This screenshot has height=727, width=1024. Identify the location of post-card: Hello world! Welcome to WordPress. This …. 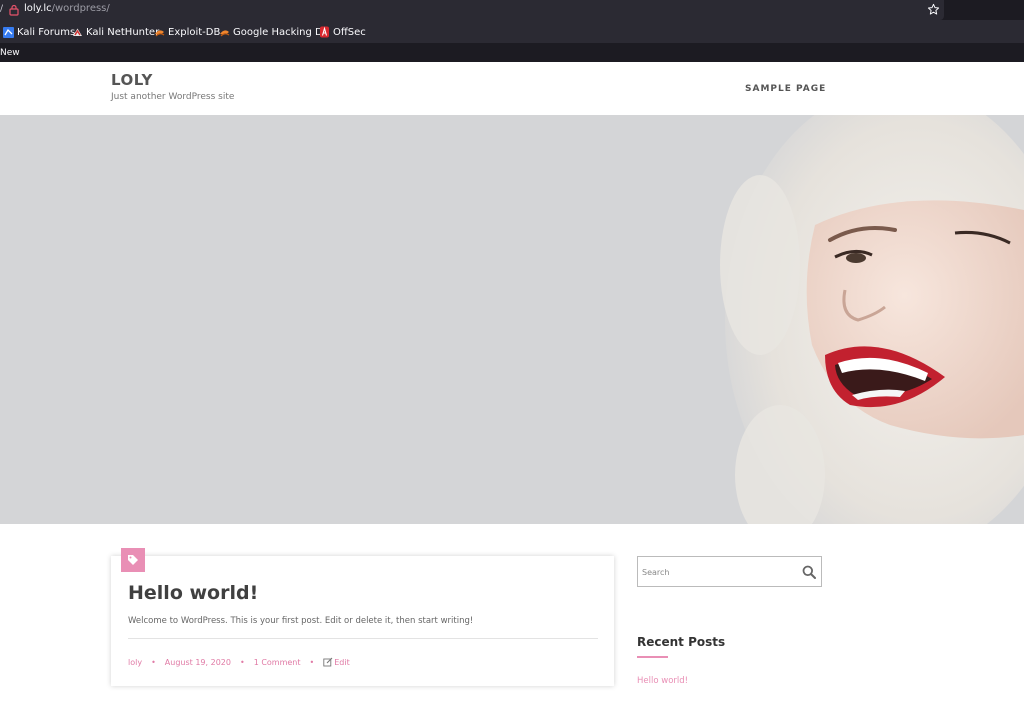
(362, 617).